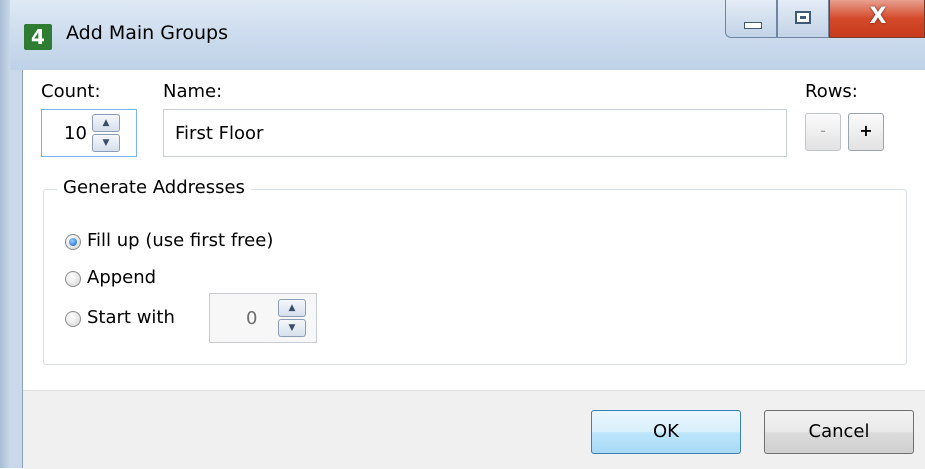 This screenshot has width=925, height=469. Describe the element at coordinates (839, 432) in the screenshot. I see `cancel-button: Cancel` at that location.